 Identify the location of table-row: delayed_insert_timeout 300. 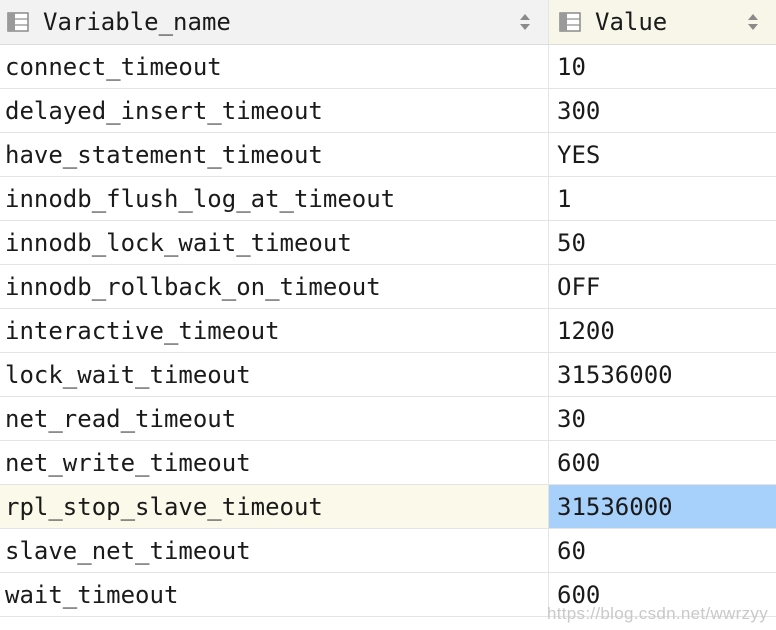
(388, 111).